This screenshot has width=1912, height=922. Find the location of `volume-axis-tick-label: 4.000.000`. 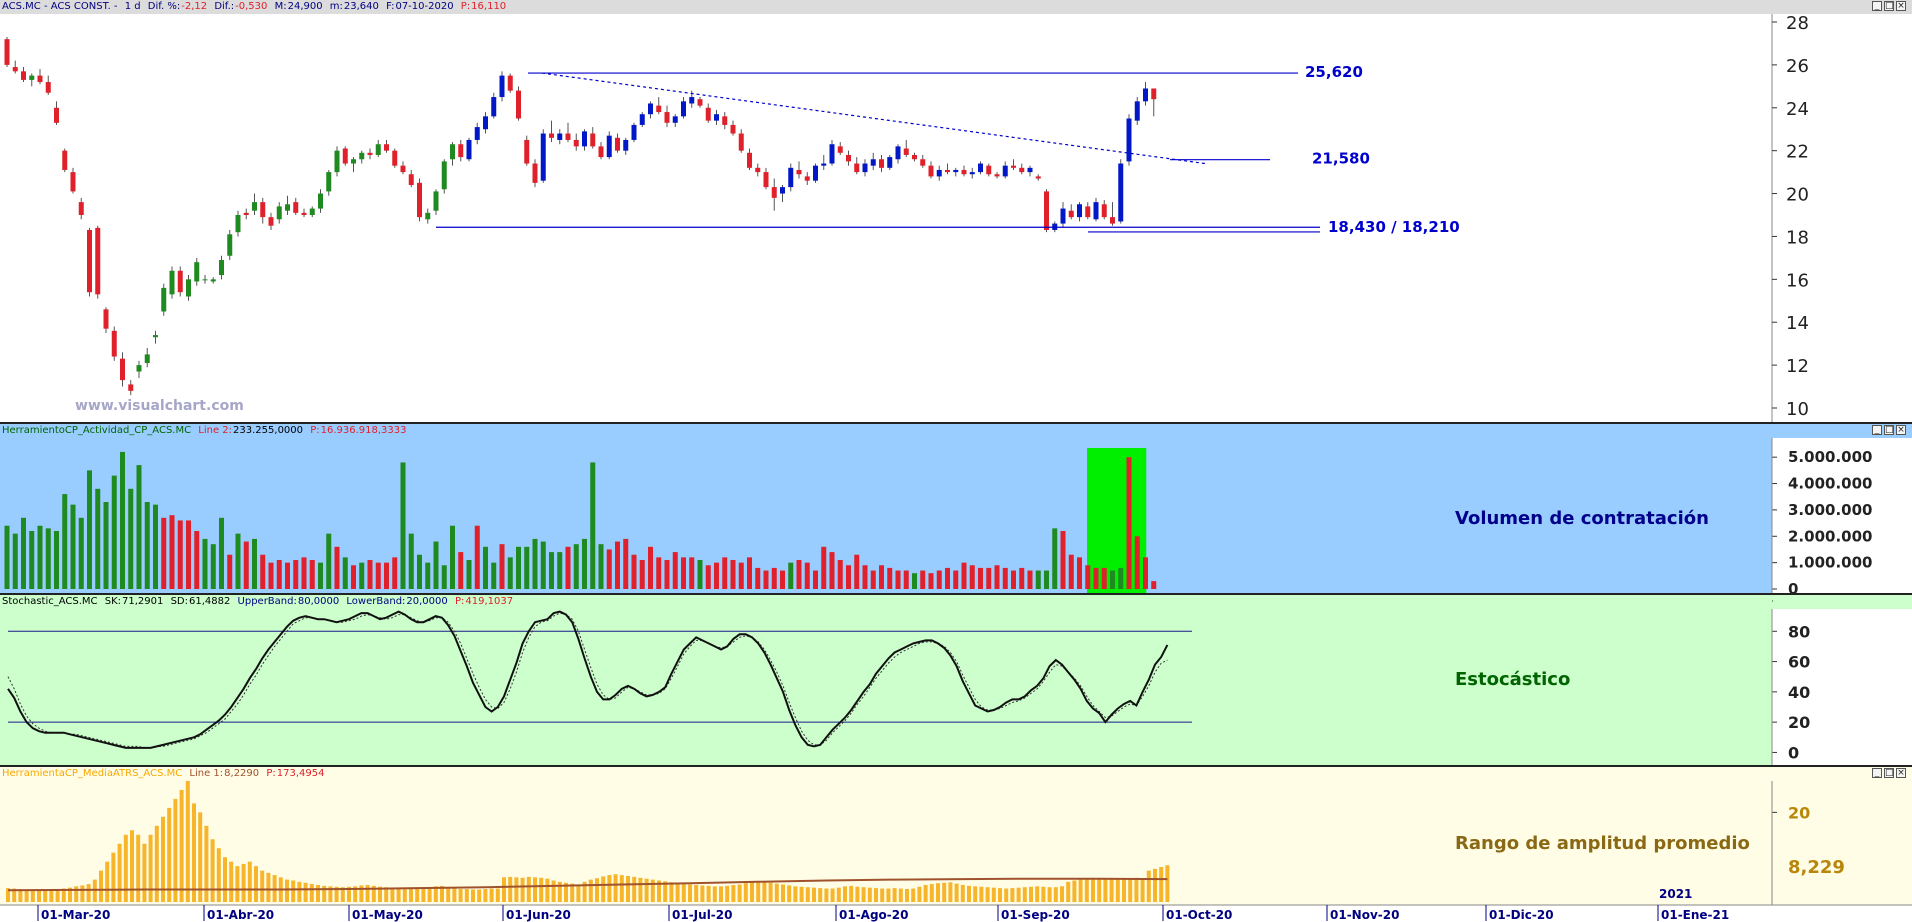

volume-axis-tick-label: 4.000.000 is located at coordinates (1830, 484).